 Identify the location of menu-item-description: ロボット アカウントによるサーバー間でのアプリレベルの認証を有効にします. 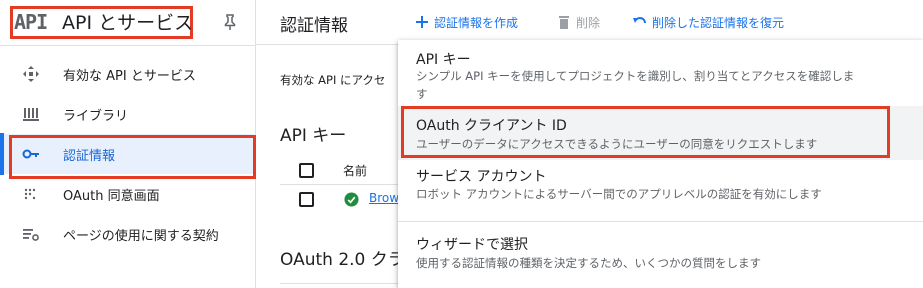
(619, 194).